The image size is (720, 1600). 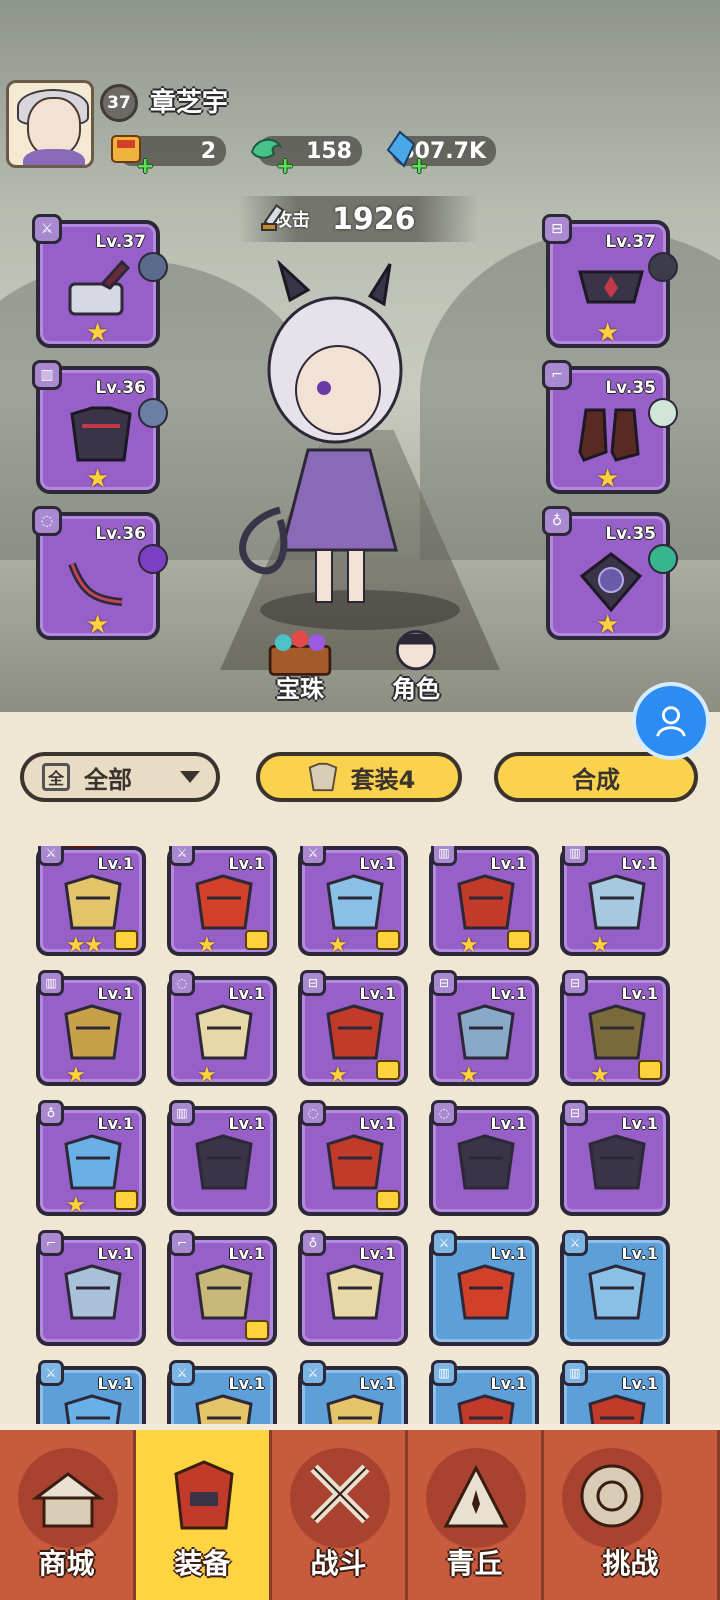 What do you see at coordinates (81, 847) in the screenshot?
I see `recommended-tag: 推荐` at bounding box center [81, 847].